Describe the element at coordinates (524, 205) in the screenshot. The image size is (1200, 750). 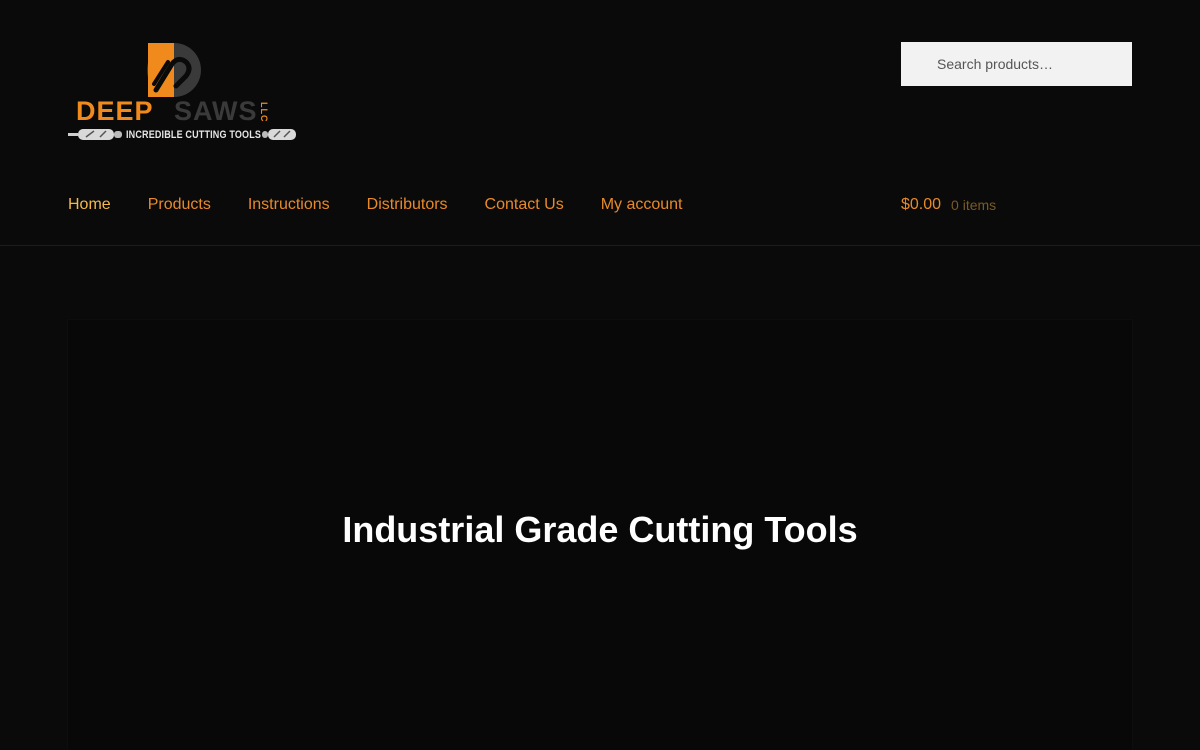
I see `nav-item-contact-us: Contact Us` at that location.